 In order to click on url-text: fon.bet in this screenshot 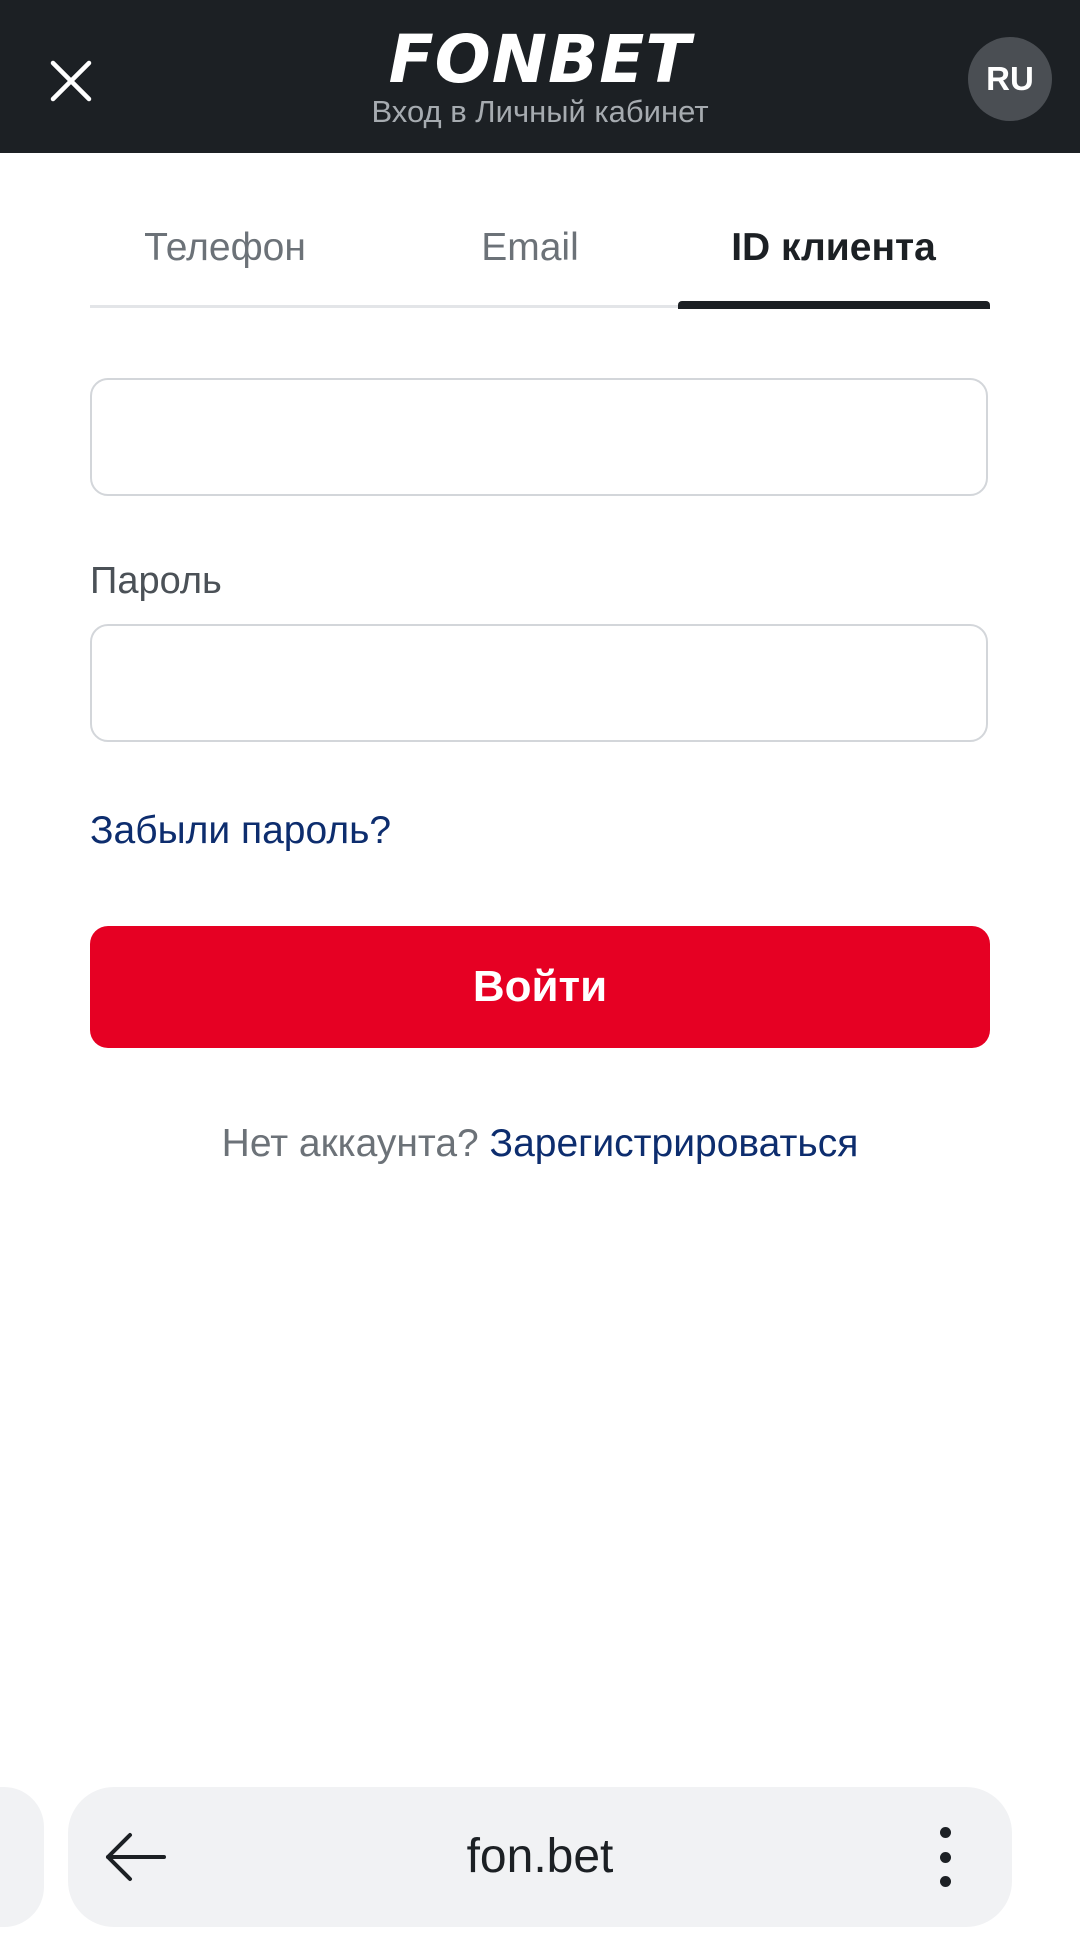, I will do `click(540, 1857)`.